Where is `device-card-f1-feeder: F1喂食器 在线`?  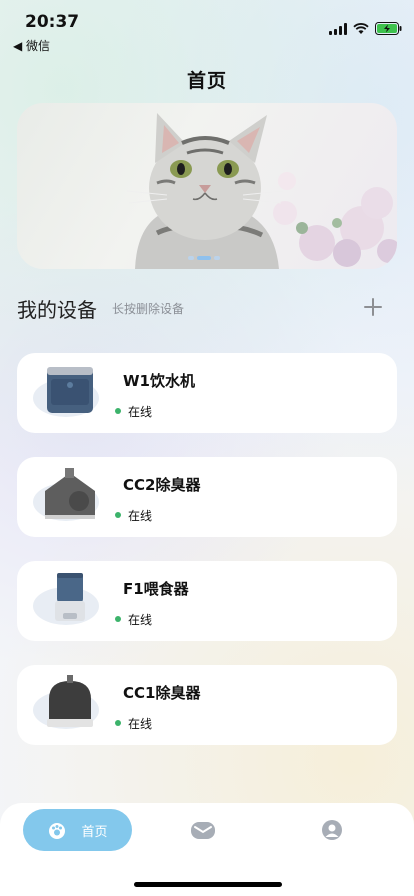
device-card-f1-feeder: F1喂食器 在线 is located at coordinates (207, 601).